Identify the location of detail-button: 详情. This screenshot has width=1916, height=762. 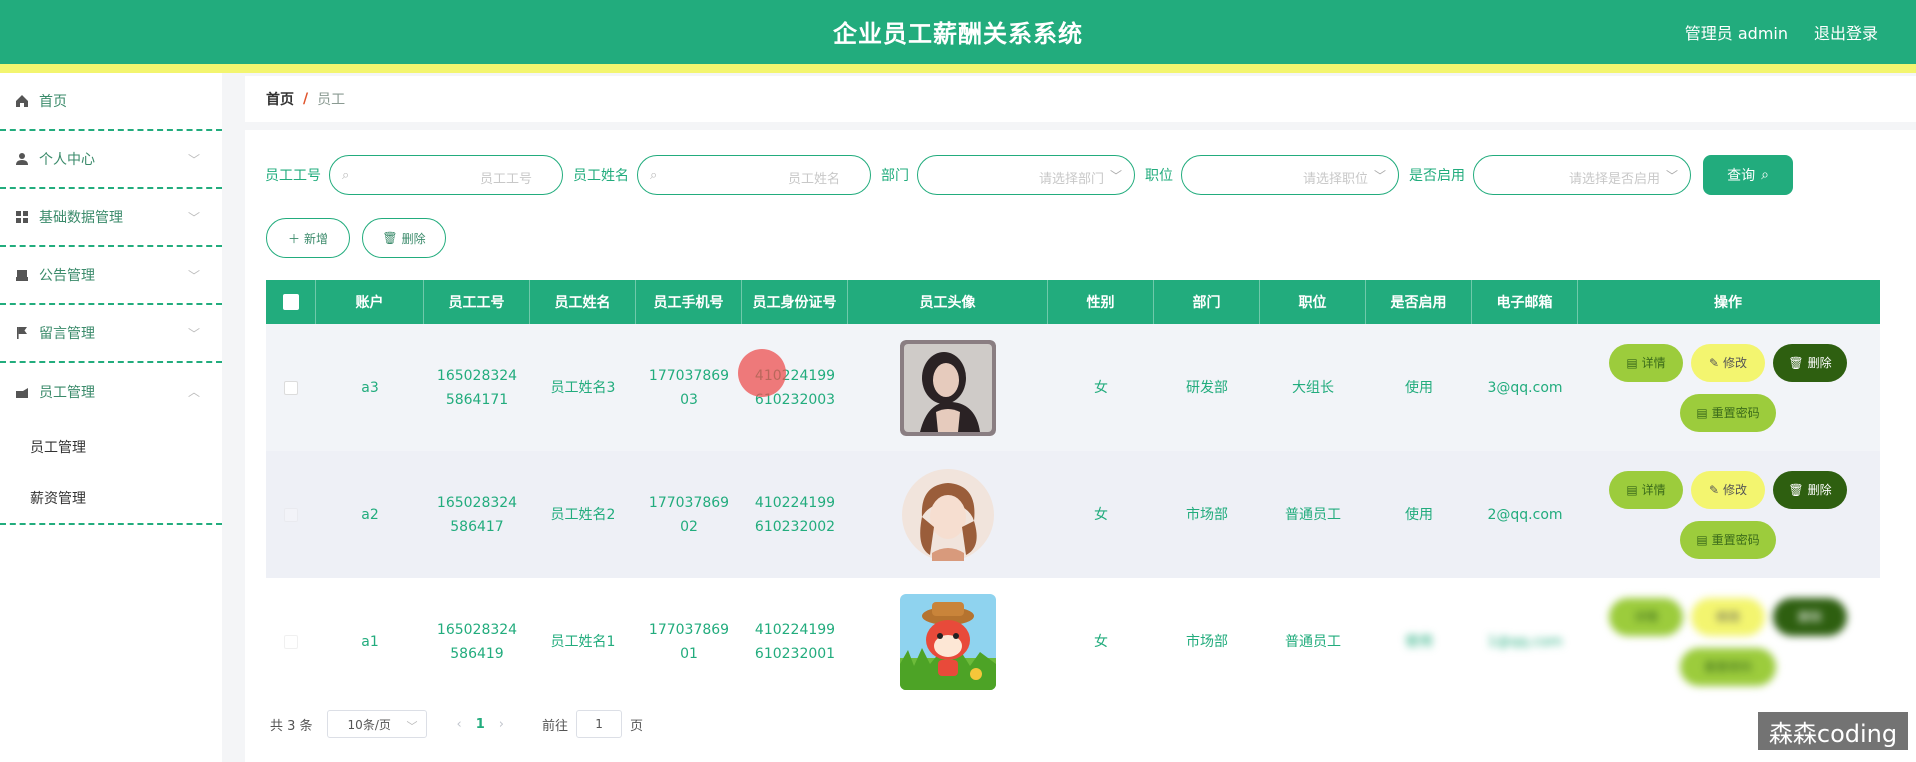
(1646, 616).